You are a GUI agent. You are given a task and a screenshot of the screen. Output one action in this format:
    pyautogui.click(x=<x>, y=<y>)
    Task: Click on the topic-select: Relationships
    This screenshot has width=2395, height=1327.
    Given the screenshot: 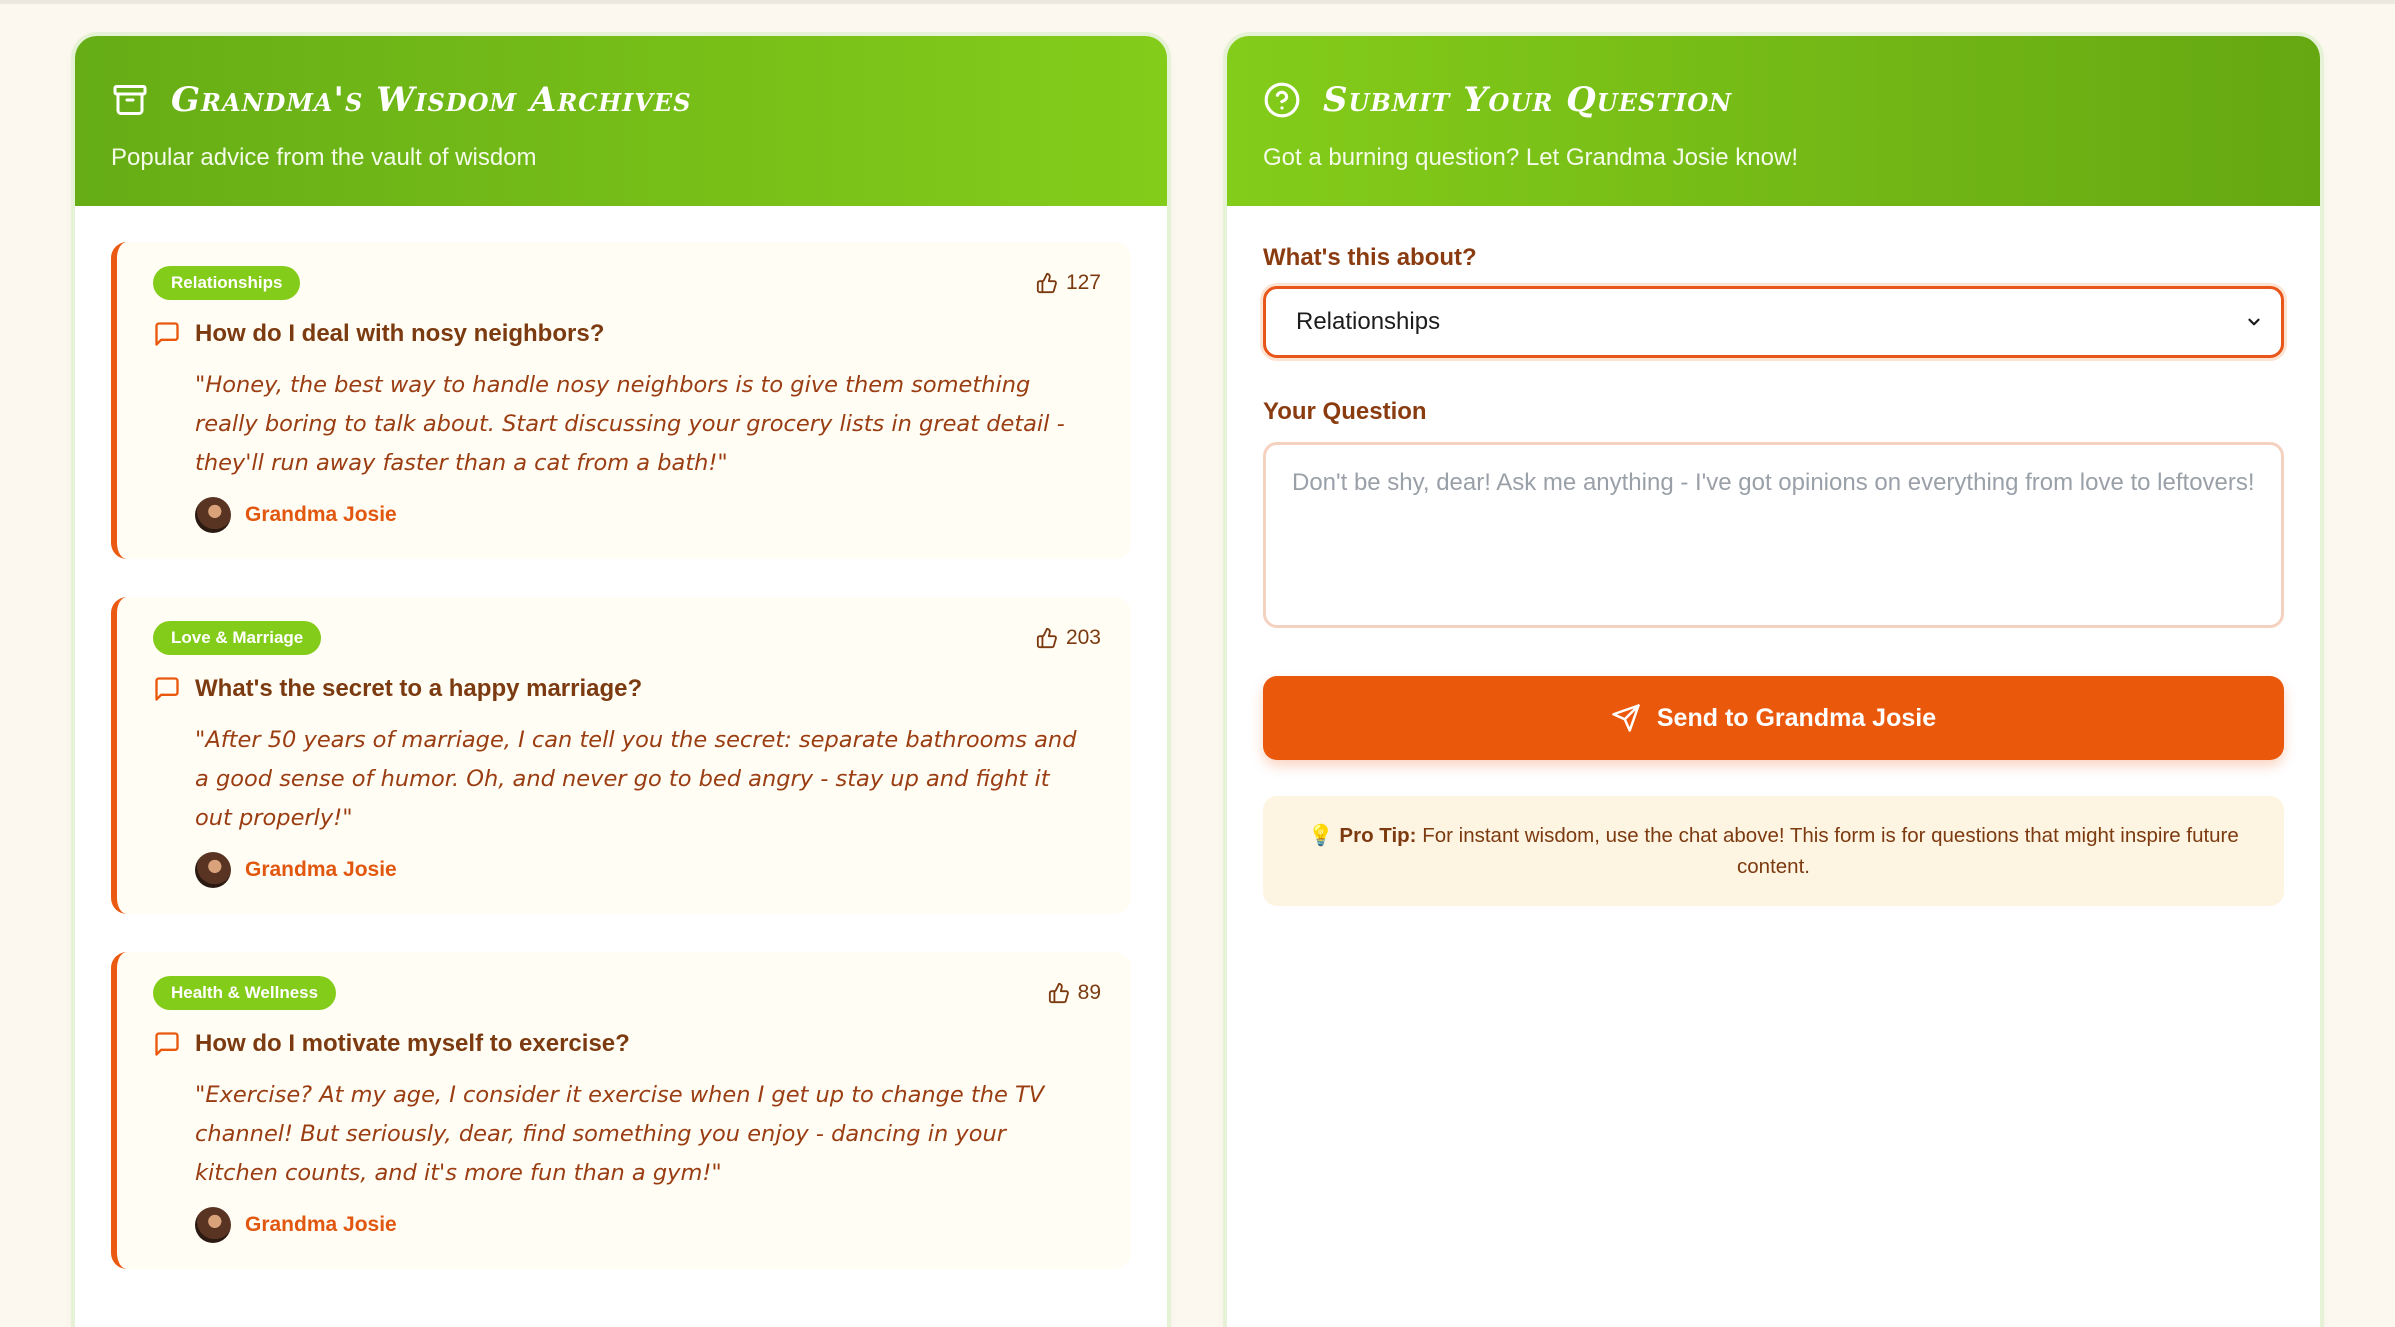 What is the action you would take?
    pyautogui.click(x=1773, y=322)
    